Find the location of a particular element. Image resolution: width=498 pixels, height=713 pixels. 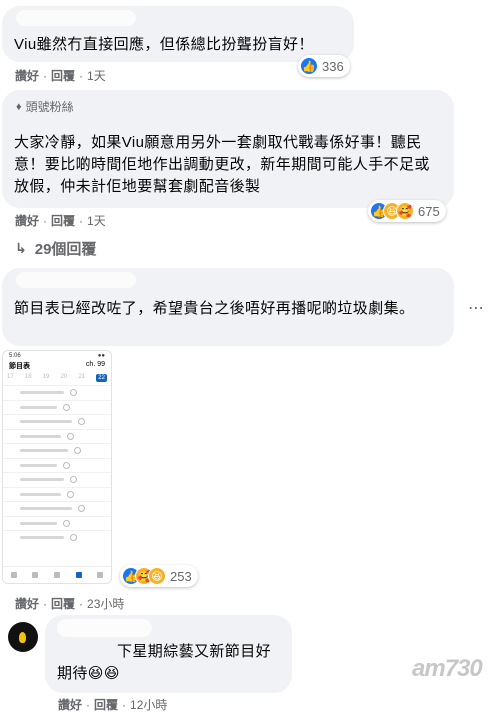

date-strip: 17 18 19 20 21 22 is located at coordinates (57, 378).